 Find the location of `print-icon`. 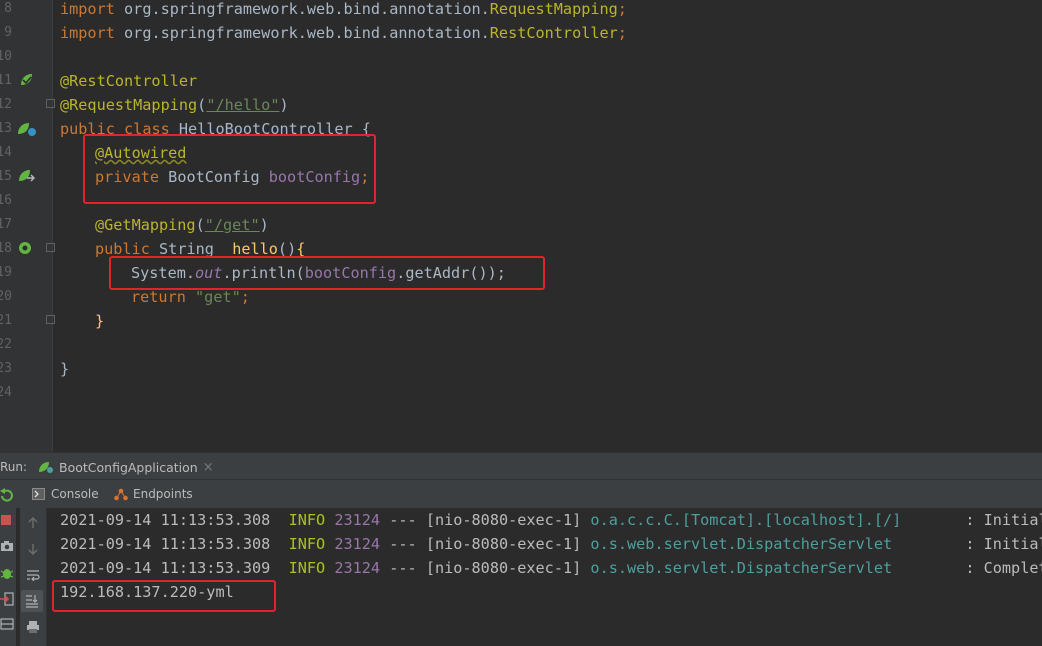

print-icon is located at coordinates (33, 627).